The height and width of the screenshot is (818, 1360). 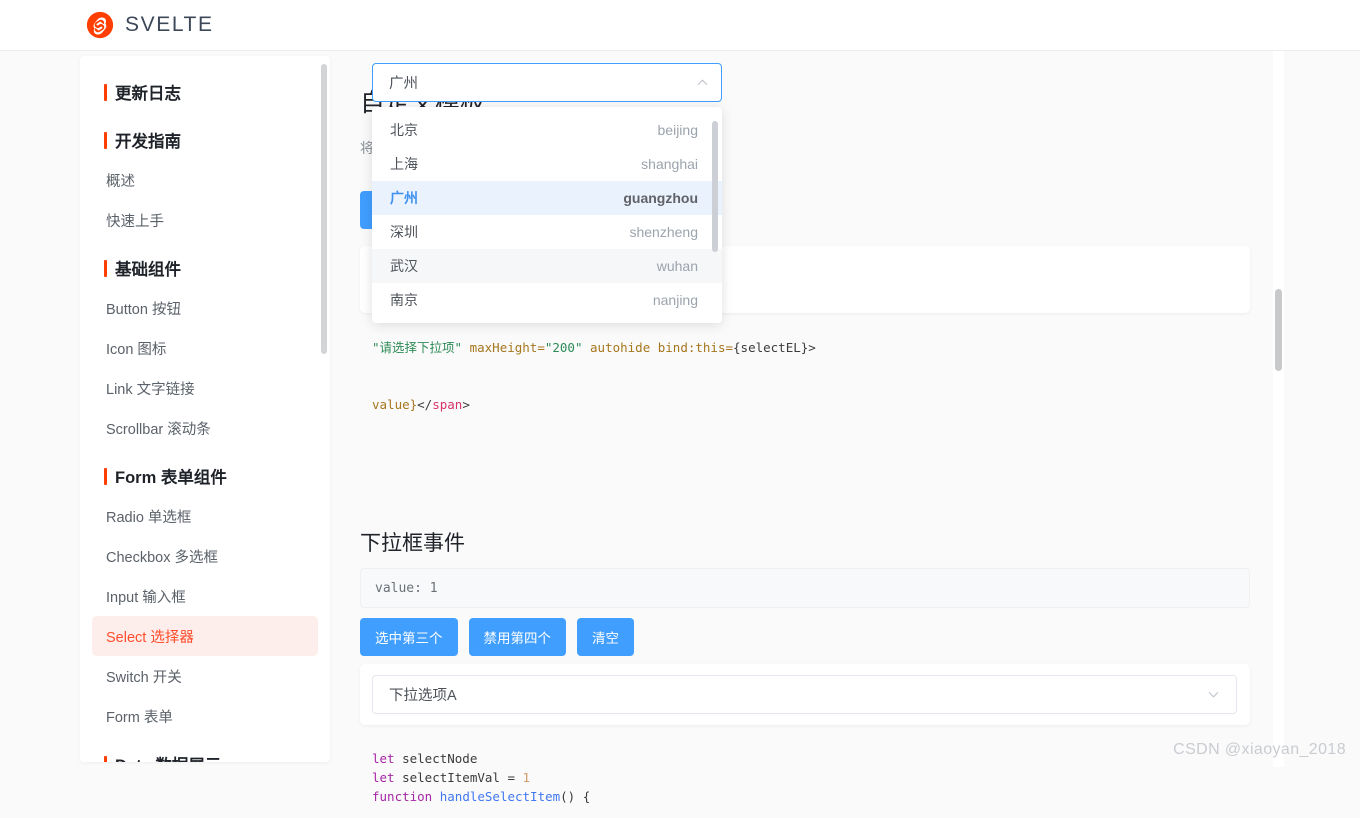 I want to click on option-value: beijing, so click(x=677, y=130).